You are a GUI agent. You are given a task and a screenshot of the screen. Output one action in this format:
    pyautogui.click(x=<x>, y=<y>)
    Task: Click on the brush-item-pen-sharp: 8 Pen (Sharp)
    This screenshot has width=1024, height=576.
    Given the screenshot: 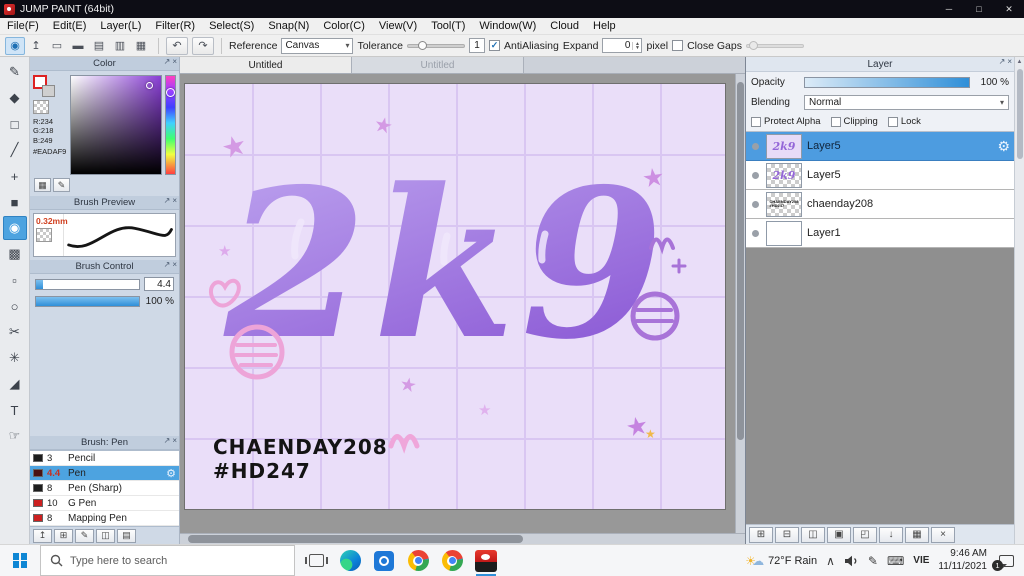 What is the action you would take?
    pyautogui.click(x=104, y=488)
    